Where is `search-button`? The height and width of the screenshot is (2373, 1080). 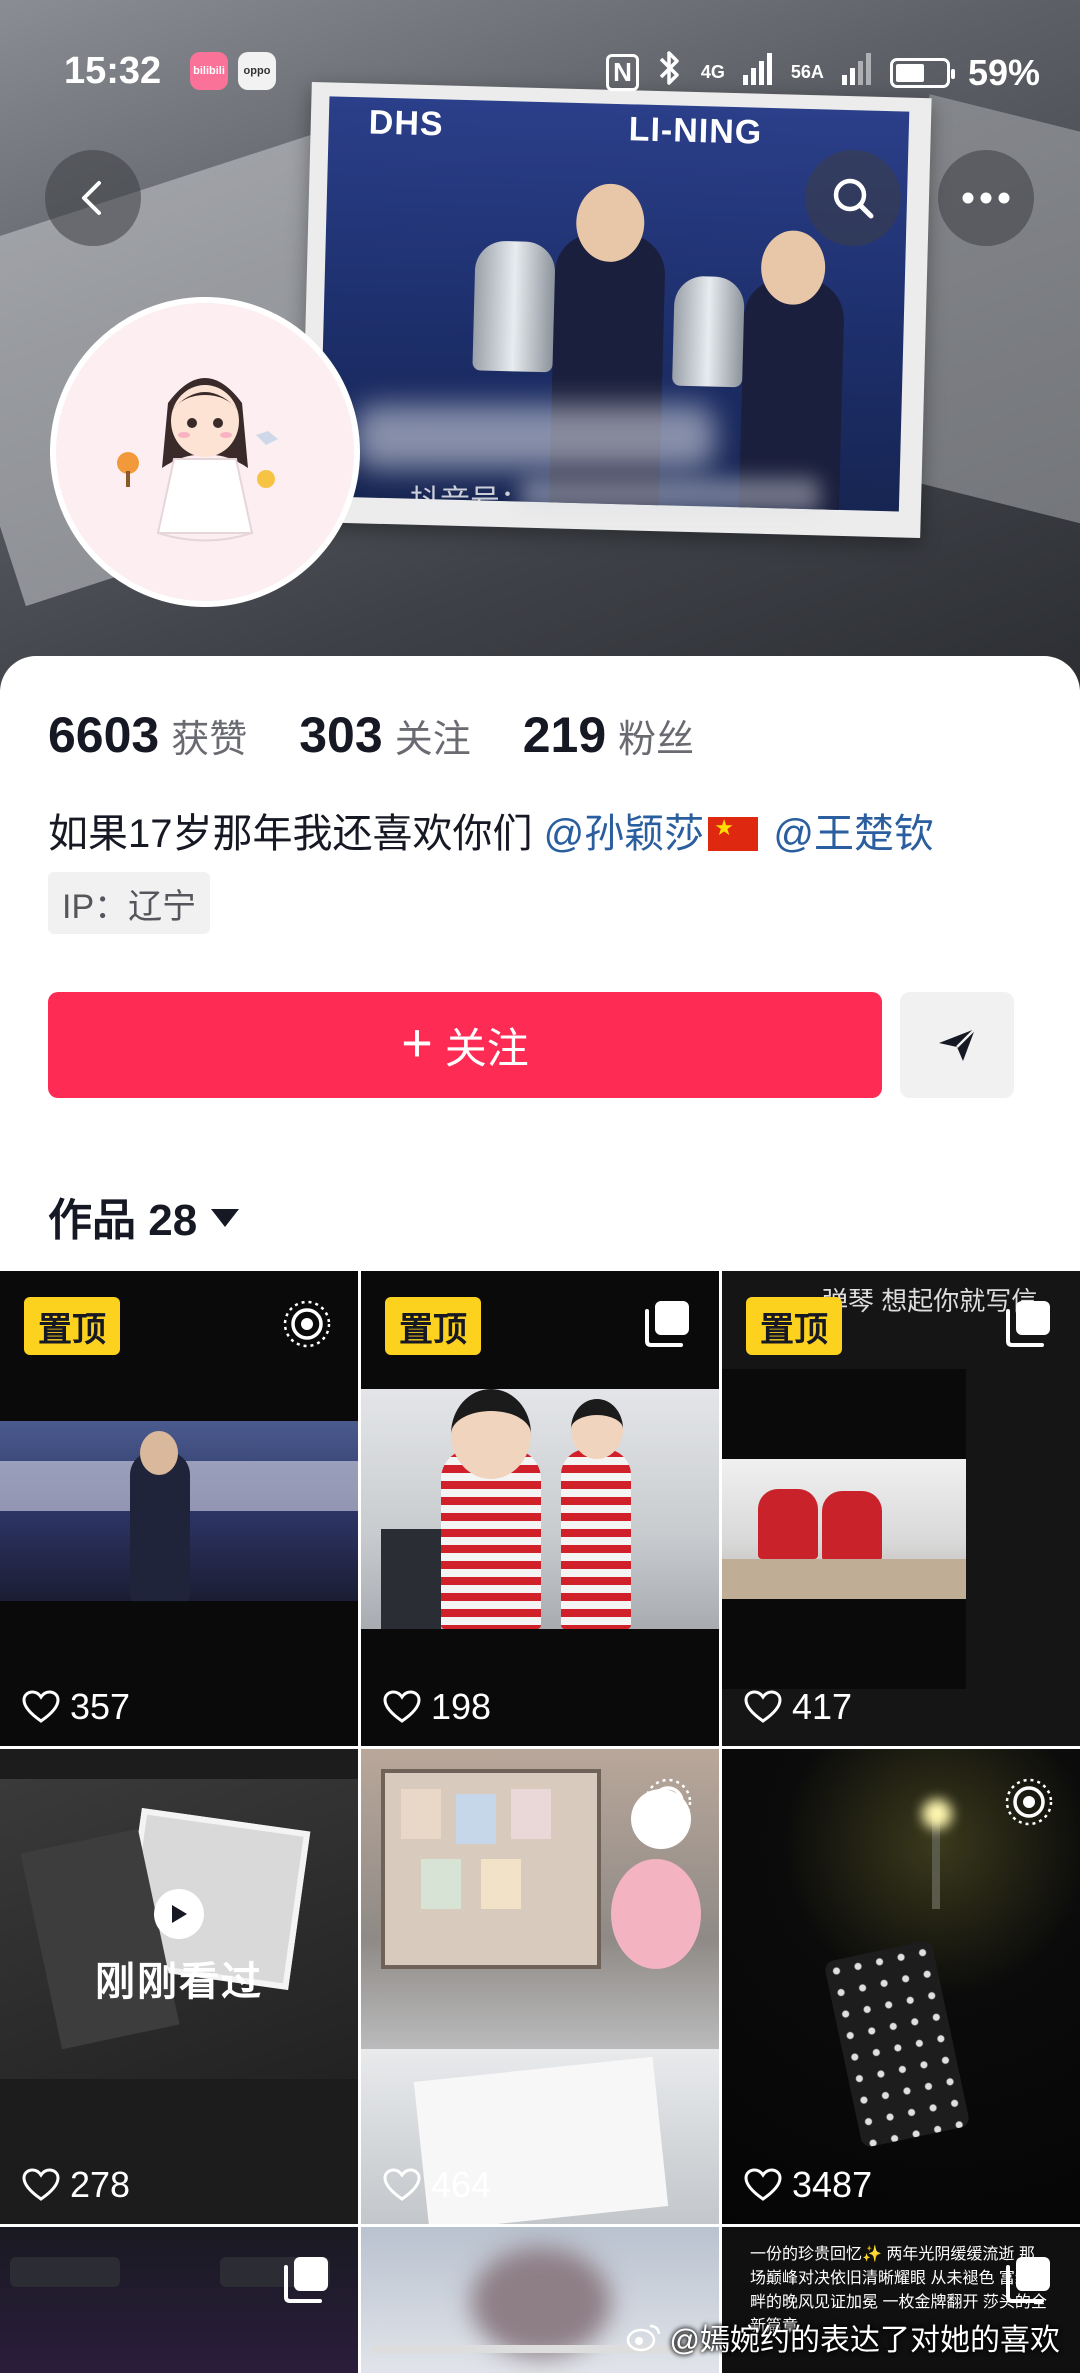
search-button is located at coordinates (853, 198).